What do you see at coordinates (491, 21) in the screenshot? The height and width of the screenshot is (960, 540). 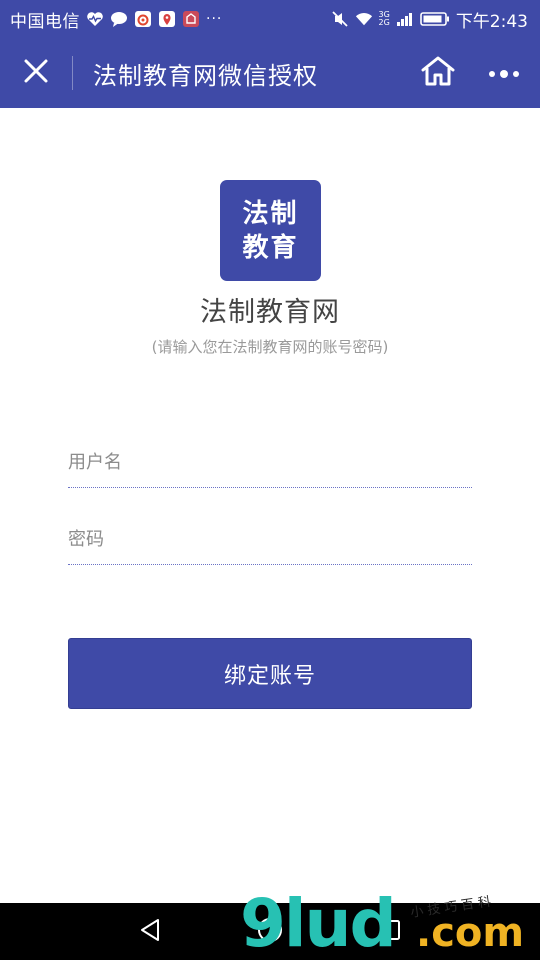 I see `clock: 下午2:43` at bounding box center [491, 21].